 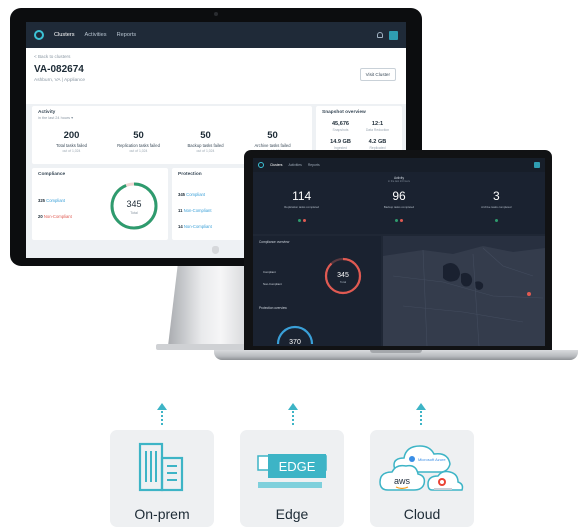 What do you see at coordinates (344, 112) in the screenshot?
I see `snapshot-title: Snapshot overview` at bounding box center [344, 112].